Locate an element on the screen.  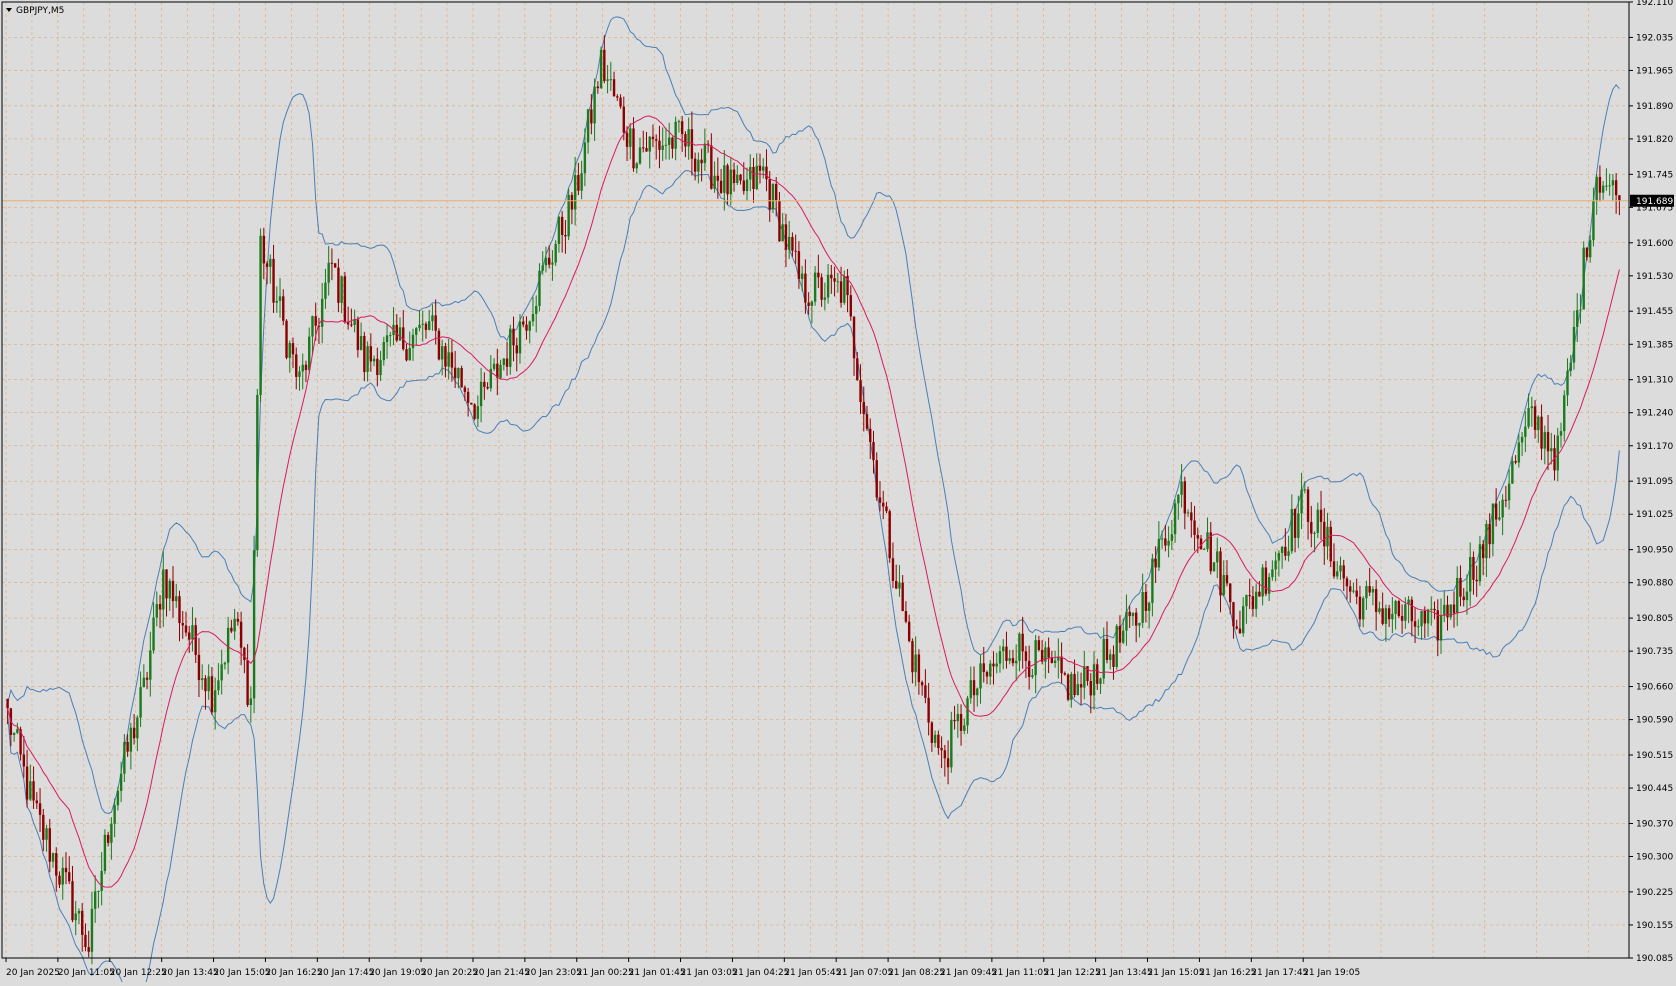
x-tick-label: 21 Jan 01:45 is located at coordinates (657, 973).